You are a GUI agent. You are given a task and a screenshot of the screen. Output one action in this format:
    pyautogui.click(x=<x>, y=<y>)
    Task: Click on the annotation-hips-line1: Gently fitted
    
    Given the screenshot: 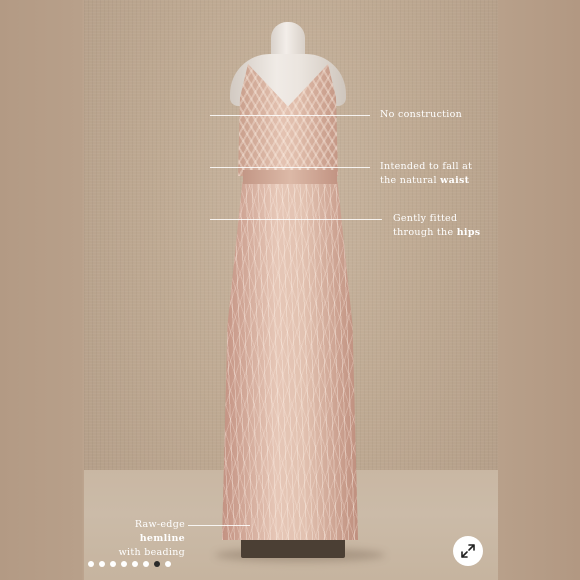 What is the action you would take?
    pyautogui.click(x=425, y=218)
    